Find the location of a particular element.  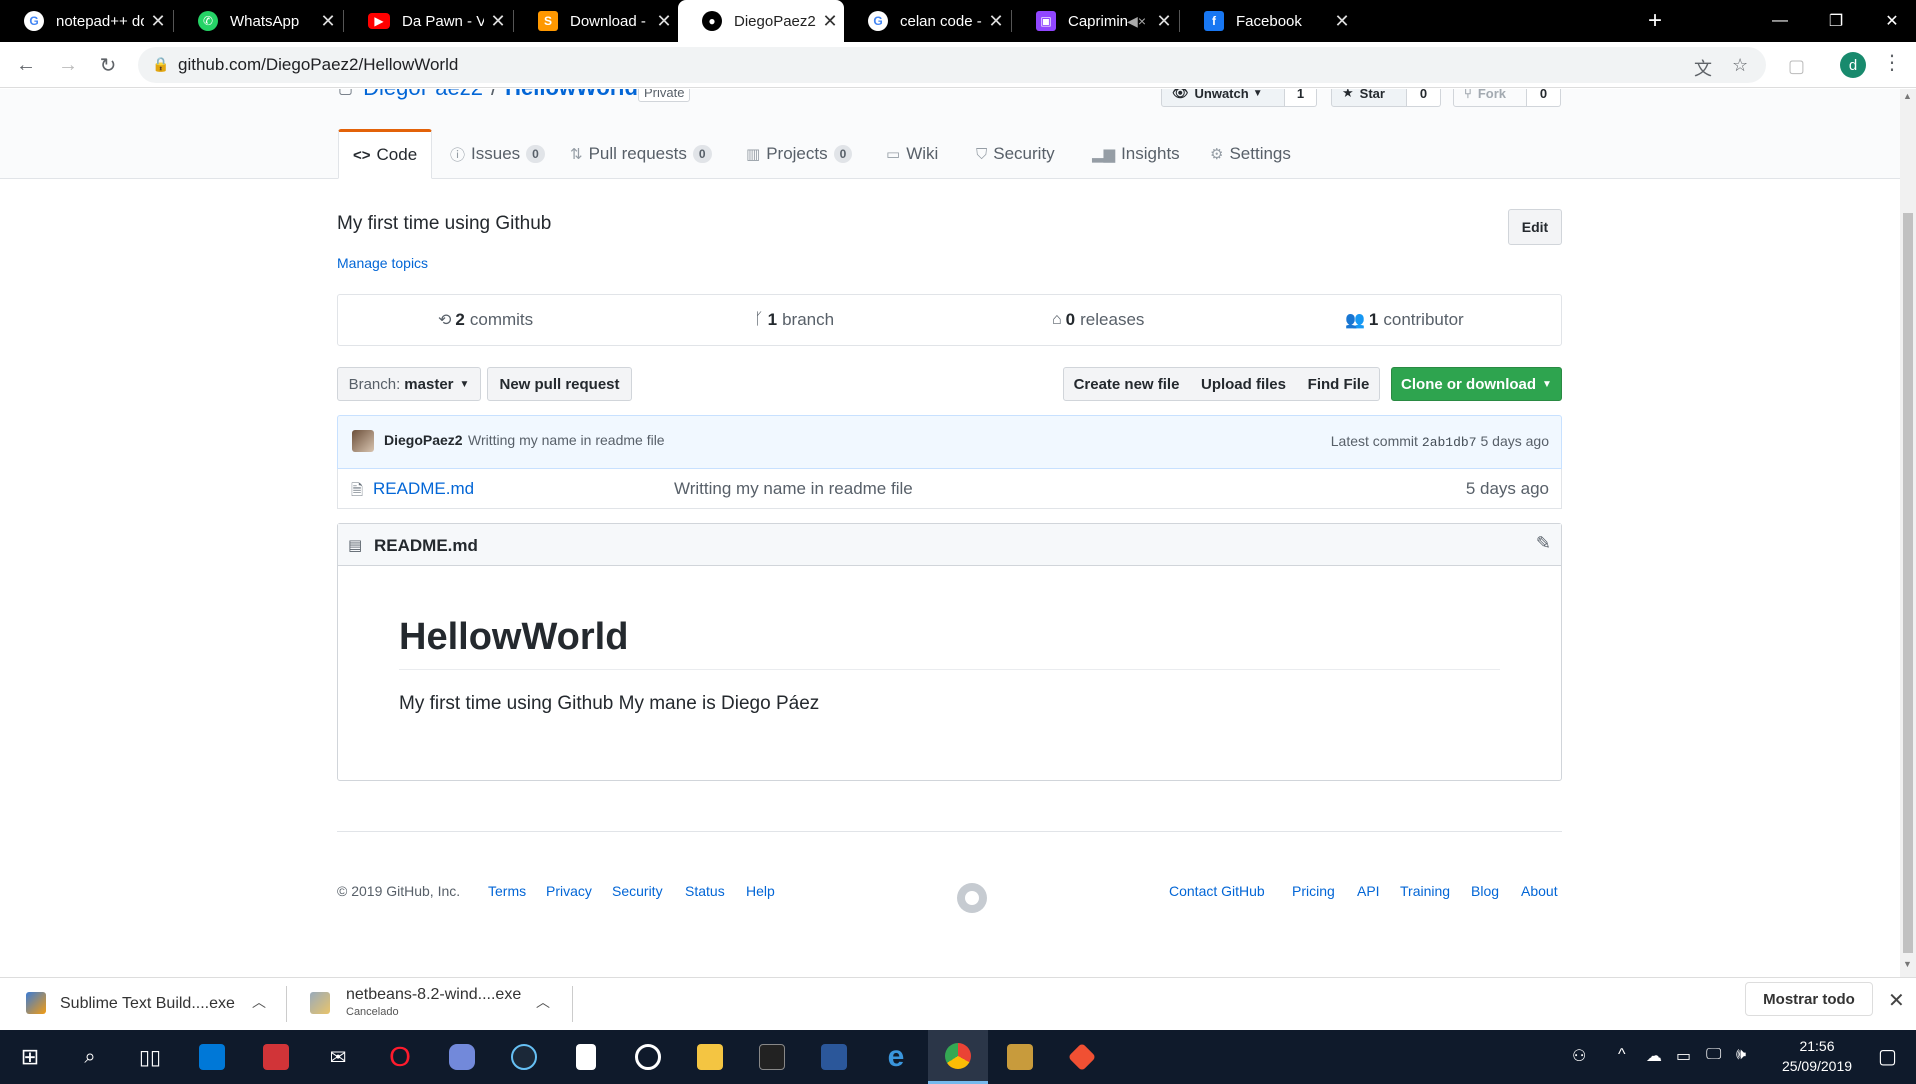

edge-icon: e is located at coordinates (896, 1057).